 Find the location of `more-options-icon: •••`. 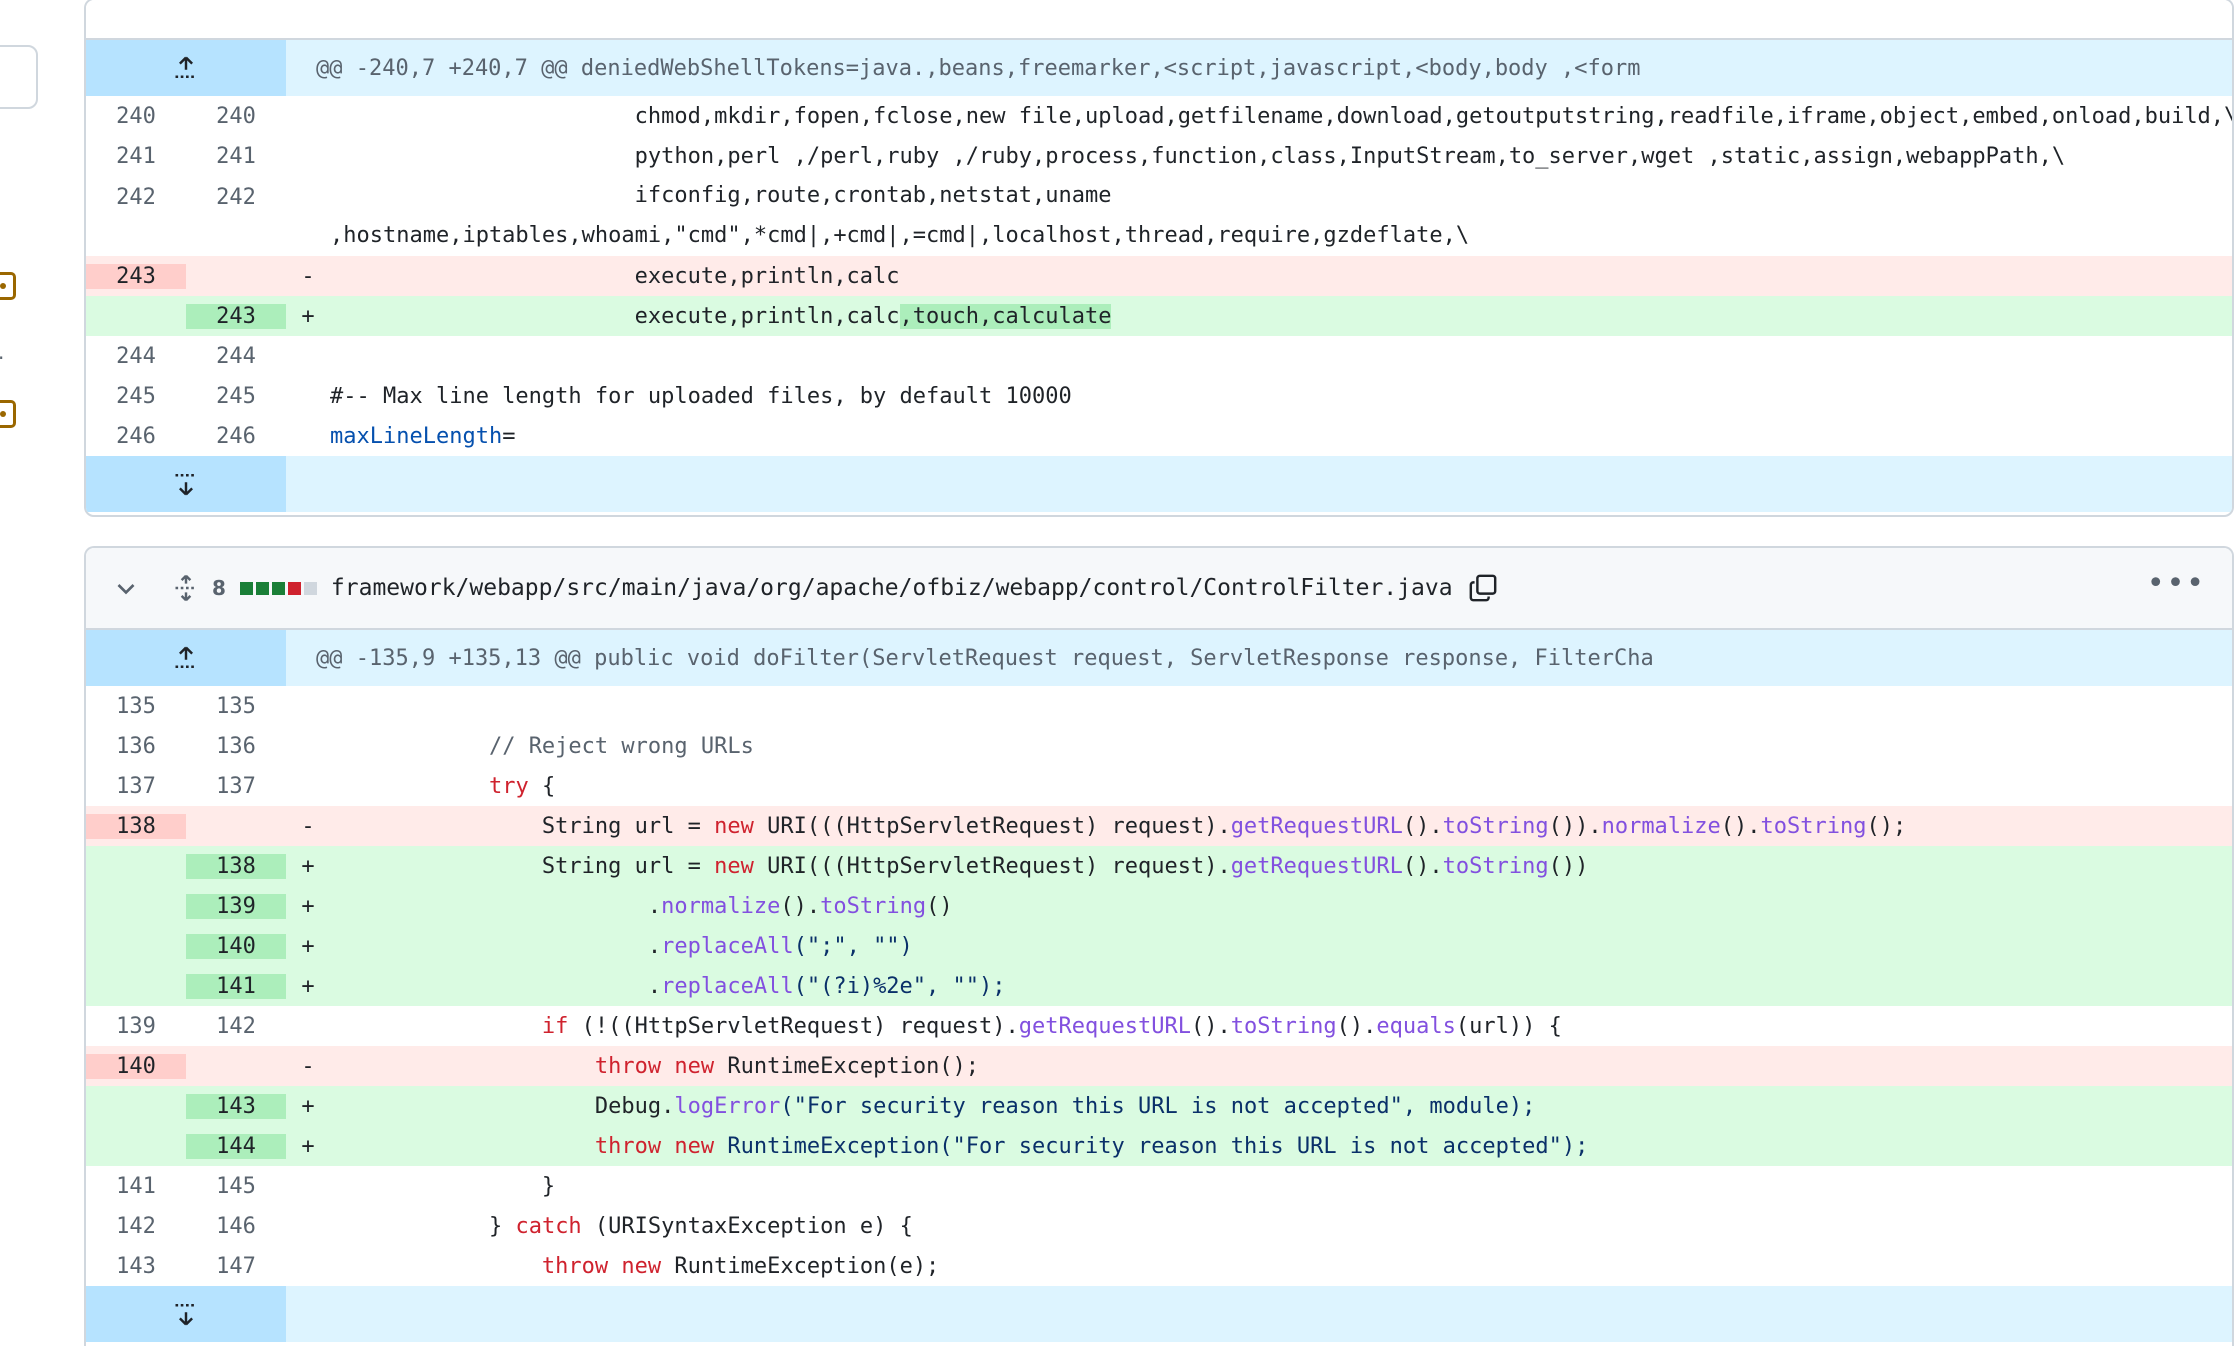

more-options-icon: ••• is located at coordinates (2176, 584).